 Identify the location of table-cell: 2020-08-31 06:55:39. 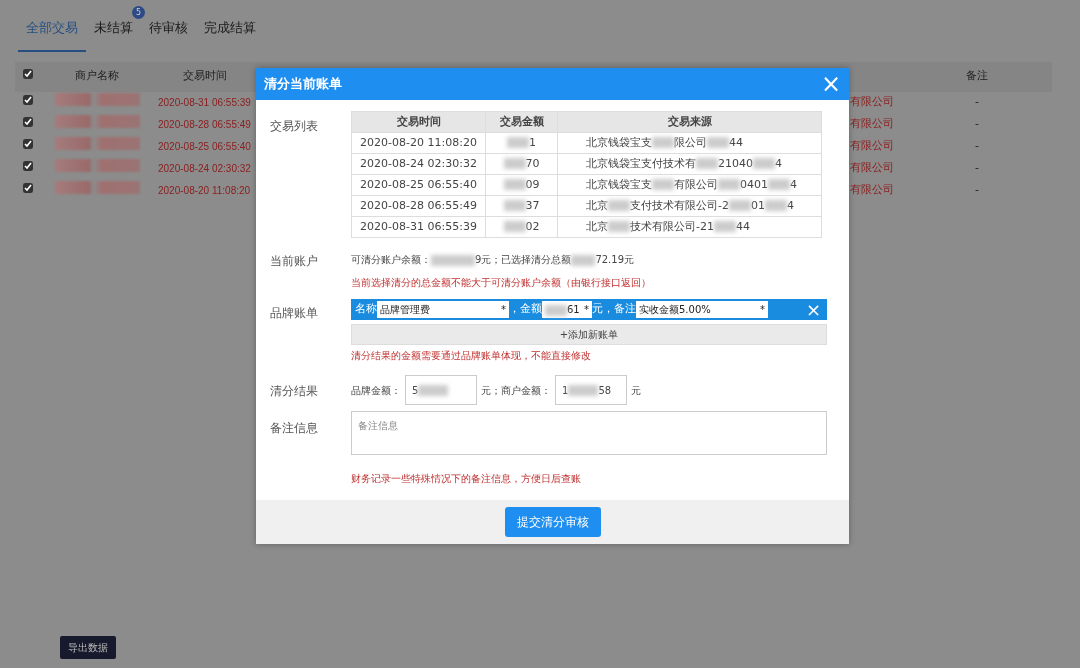
(418, 227).